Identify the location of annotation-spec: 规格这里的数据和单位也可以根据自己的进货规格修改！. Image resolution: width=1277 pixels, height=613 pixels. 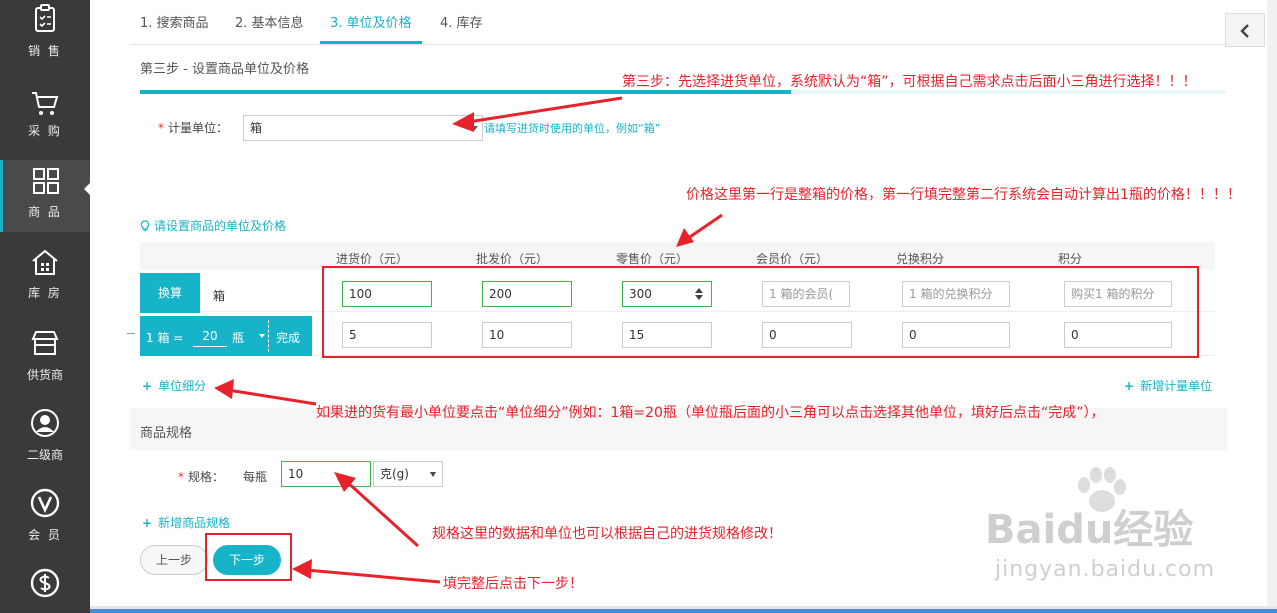
(607, 534).